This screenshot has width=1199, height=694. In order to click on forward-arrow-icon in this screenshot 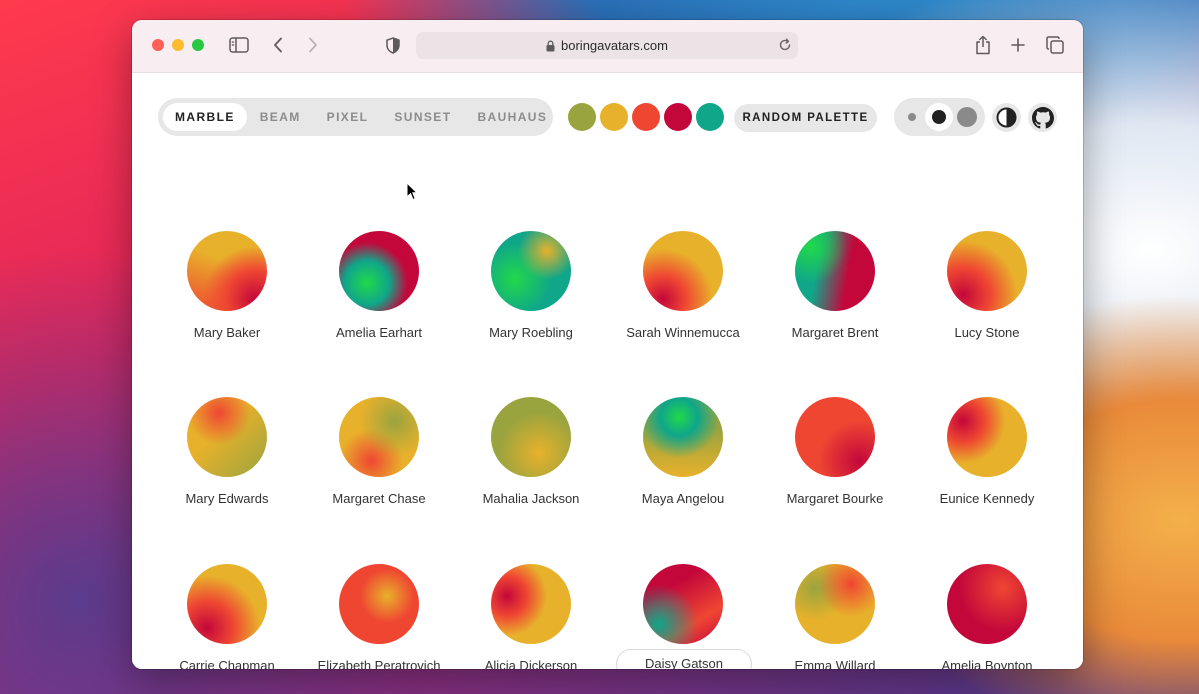, I will do `click(313, 45)`.